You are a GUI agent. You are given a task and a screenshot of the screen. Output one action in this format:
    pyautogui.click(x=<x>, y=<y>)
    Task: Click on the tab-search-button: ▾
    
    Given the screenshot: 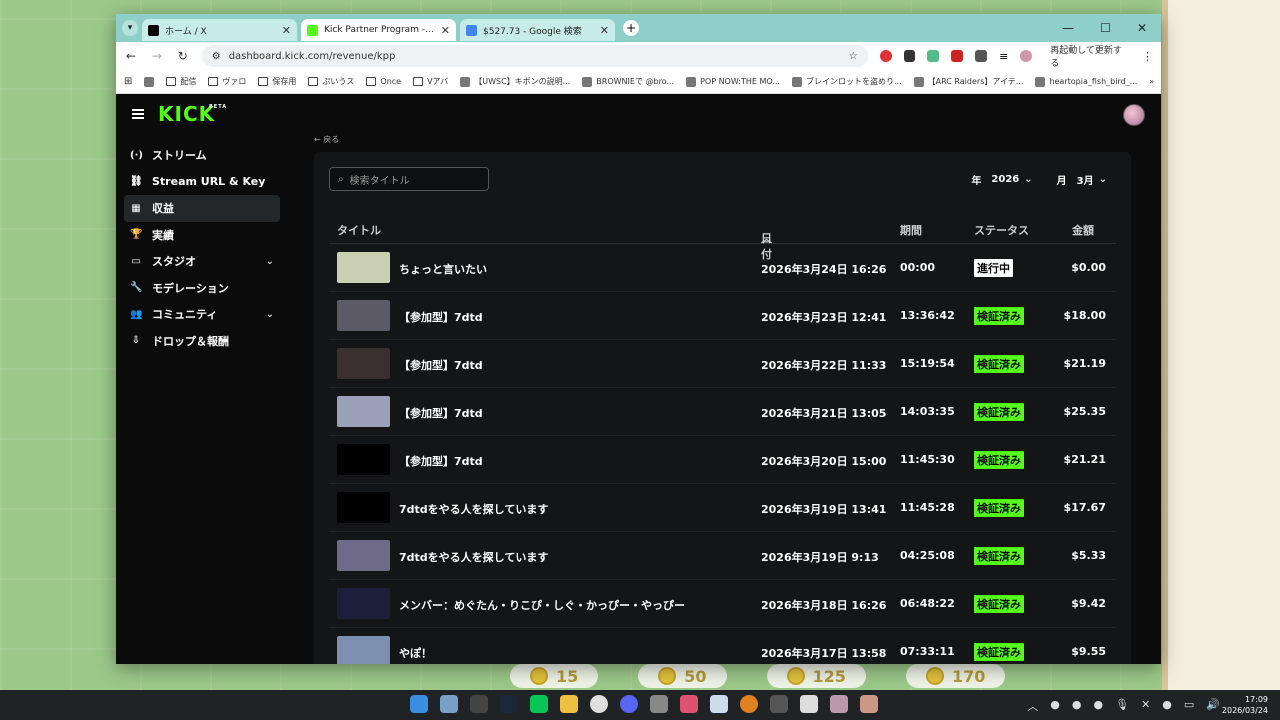 What is the action you would take?
    pyautogui.click(x=130, y=28)
    